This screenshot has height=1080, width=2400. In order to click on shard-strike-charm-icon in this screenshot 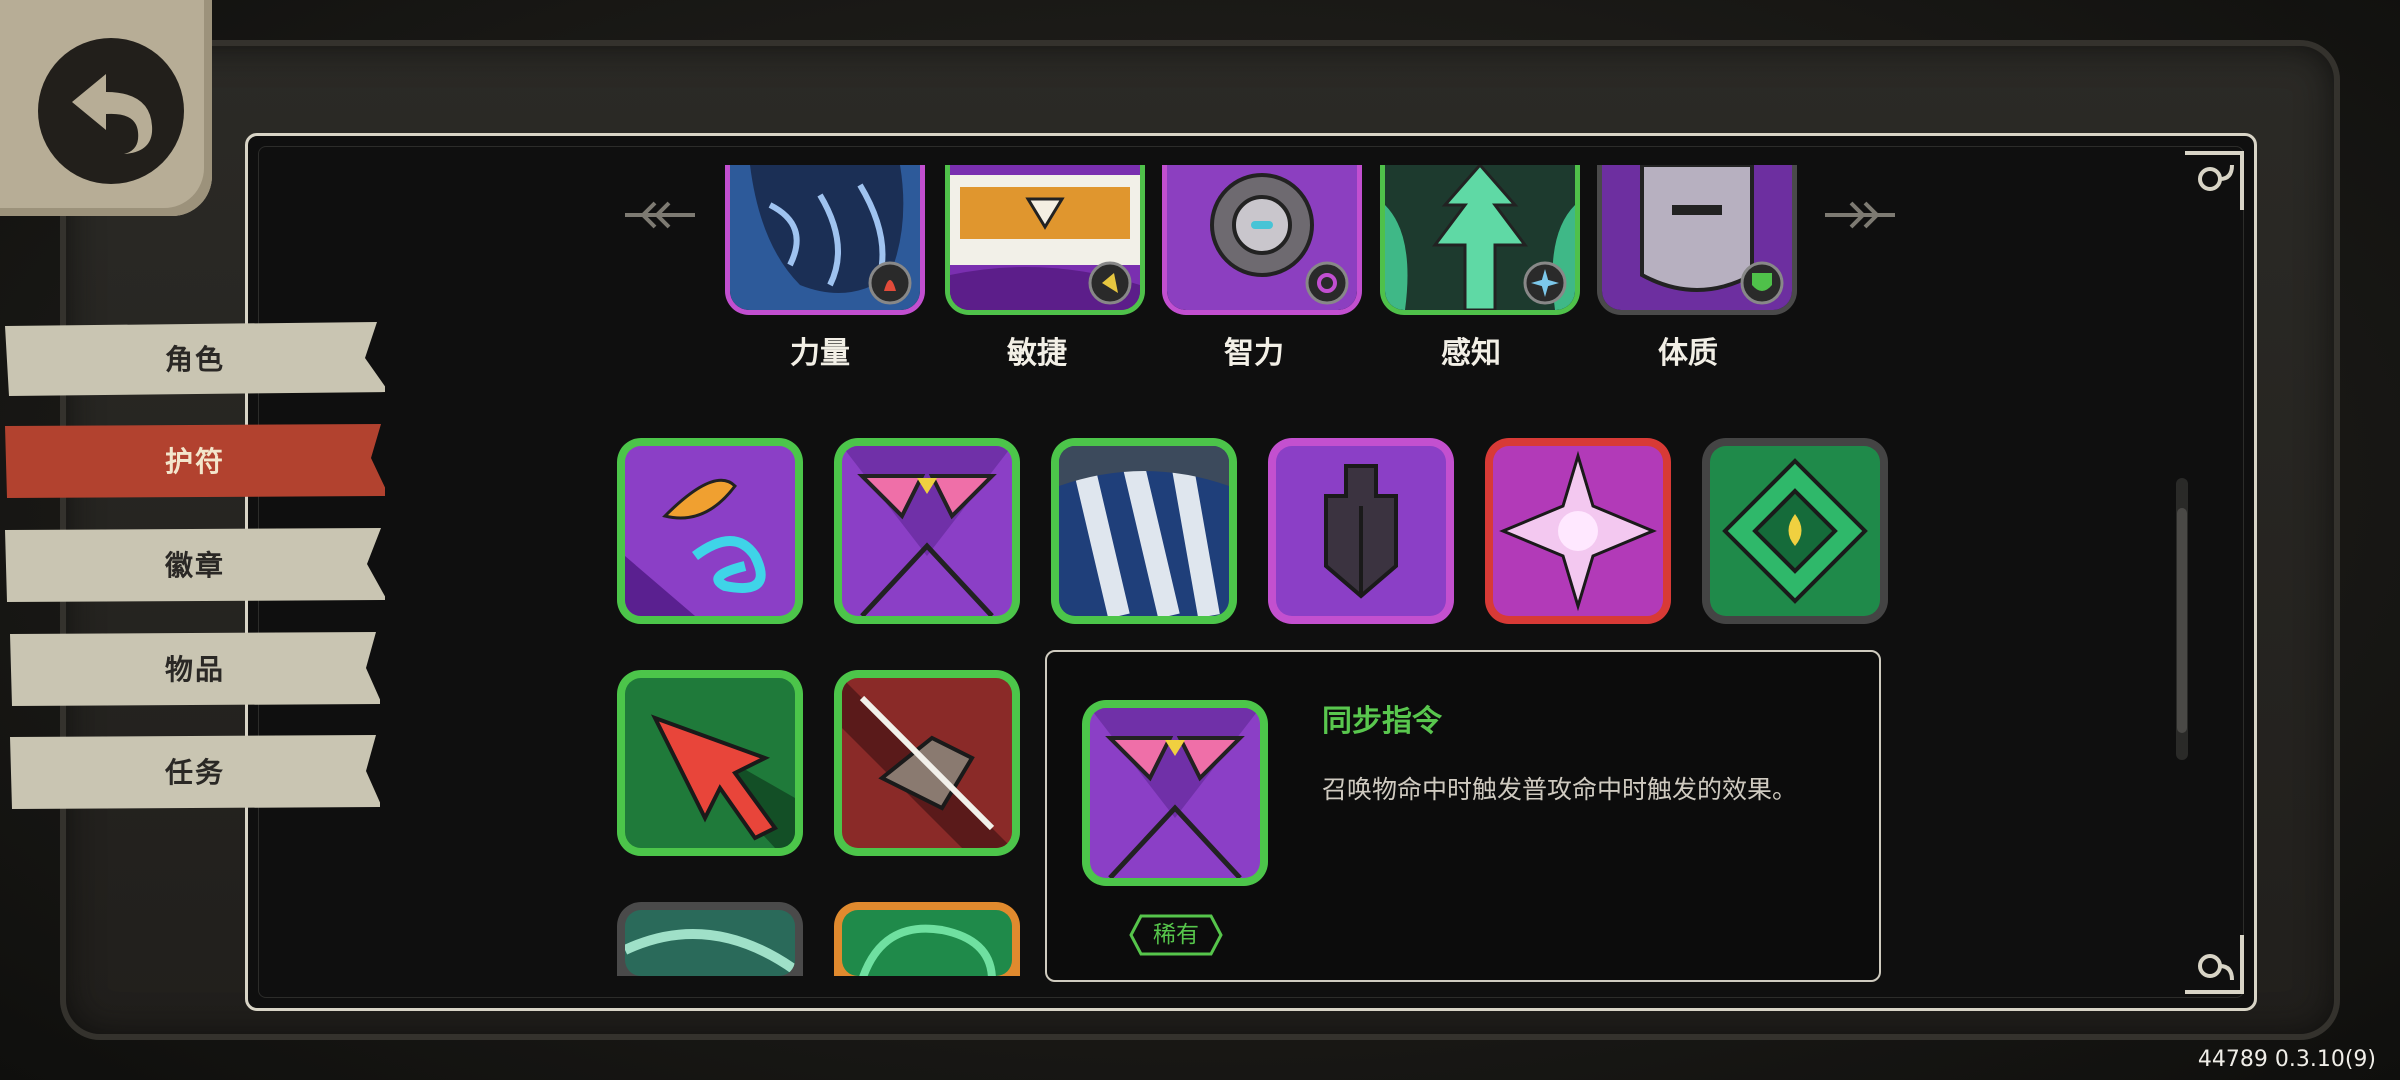, I will do `click(927, 763)`.